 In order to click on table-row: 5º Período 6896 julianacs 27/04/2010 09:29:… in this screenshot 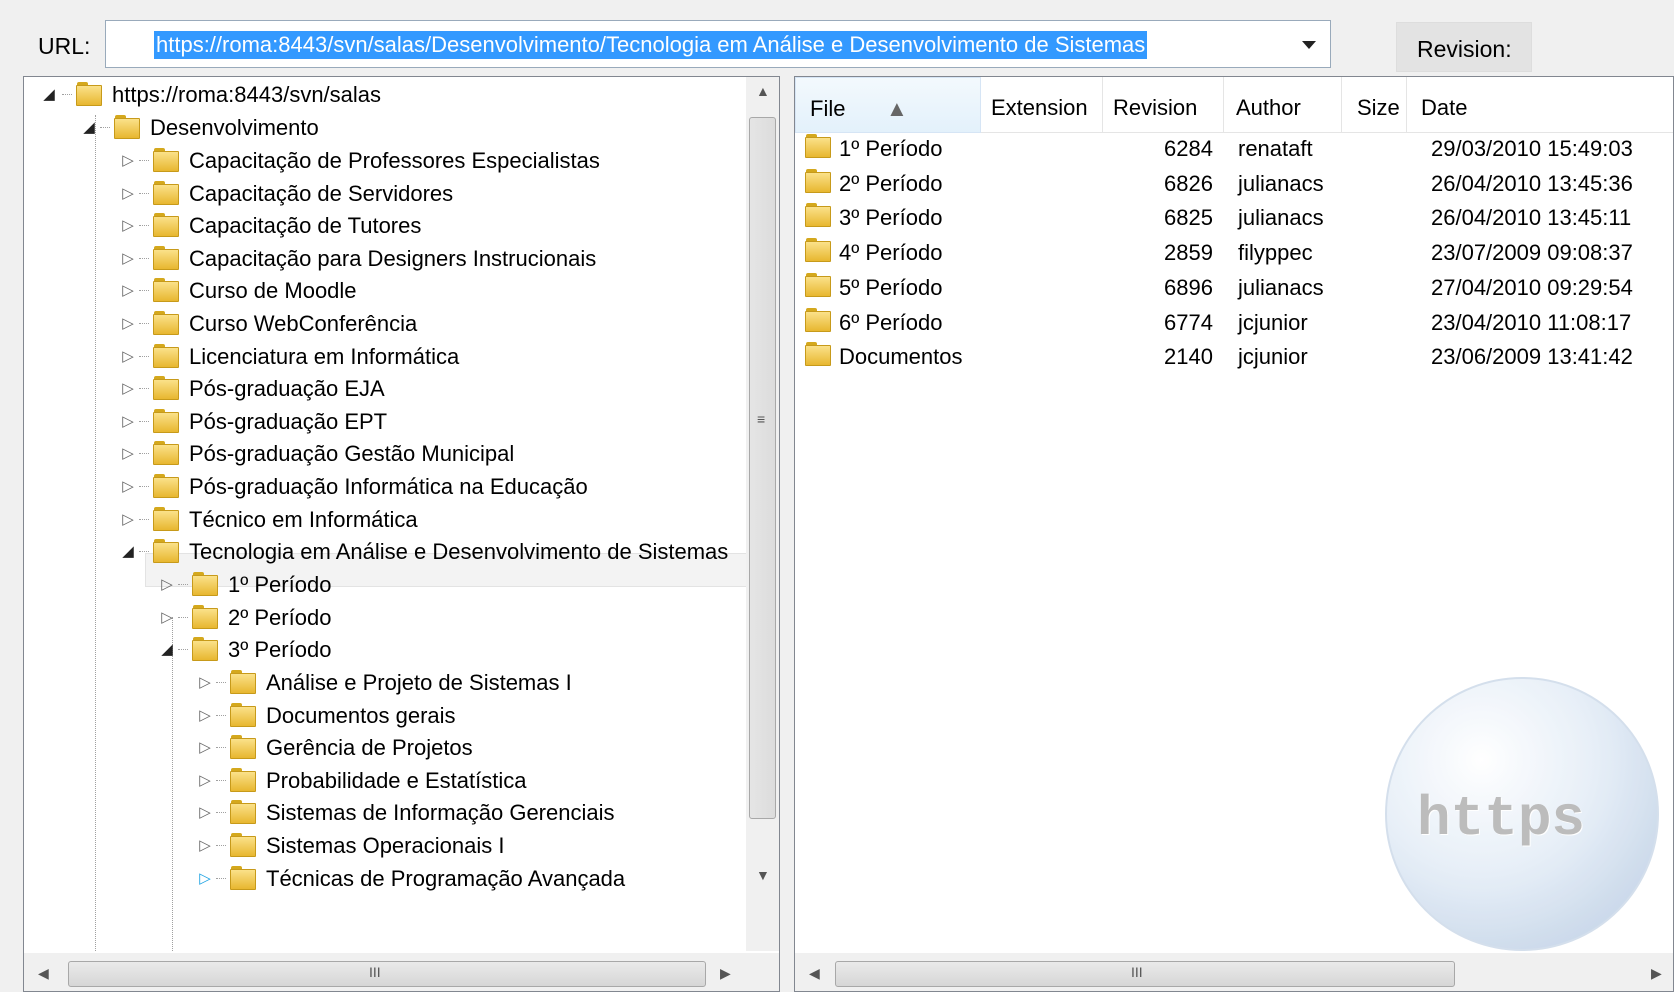, I will do `click(1234, 286)`.